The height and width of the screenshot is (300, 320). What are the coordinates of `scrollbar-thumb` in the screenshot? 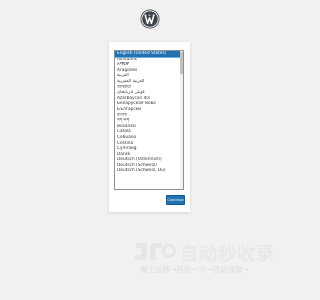 It's located at (181, 63).